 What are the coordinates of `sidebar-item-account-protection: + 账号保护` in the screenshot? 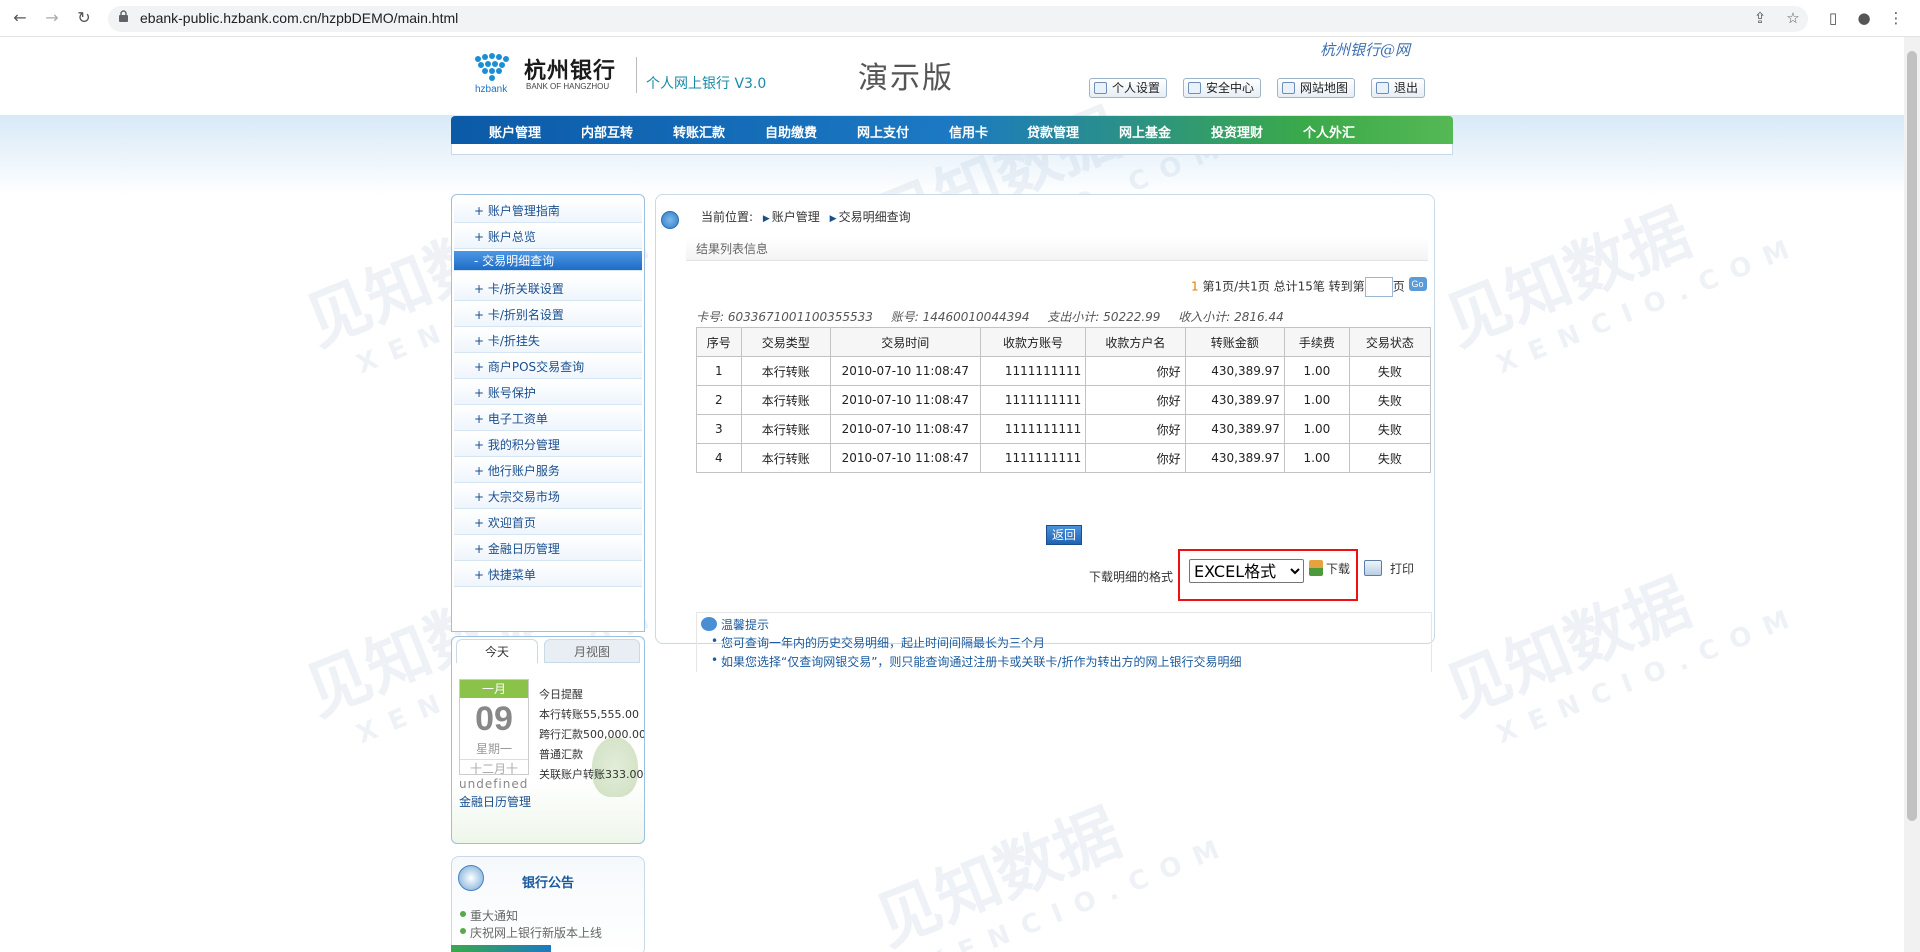 It's located at (548, 393).